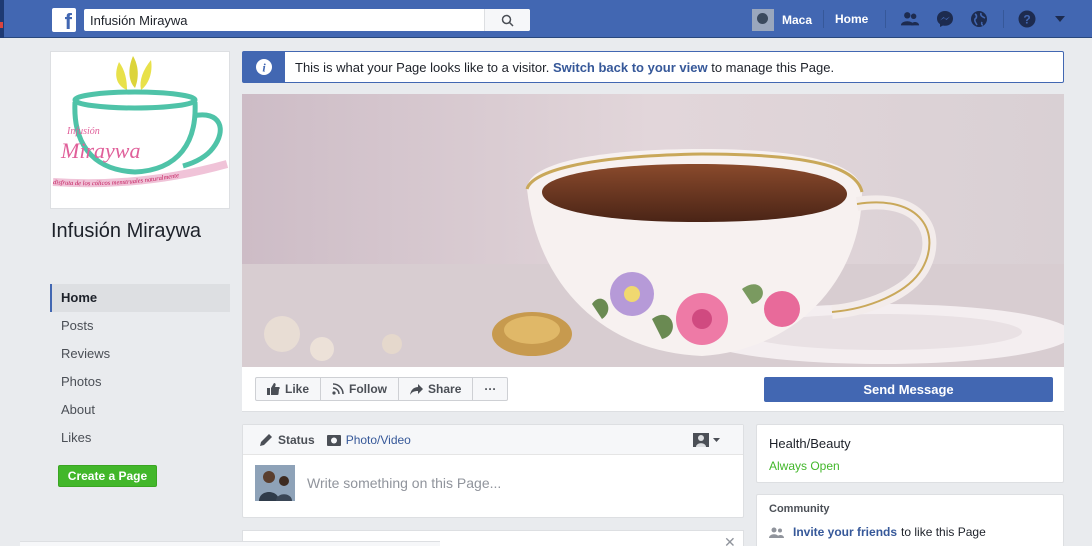  I want to click on like-button: Like, so click(289, 389).